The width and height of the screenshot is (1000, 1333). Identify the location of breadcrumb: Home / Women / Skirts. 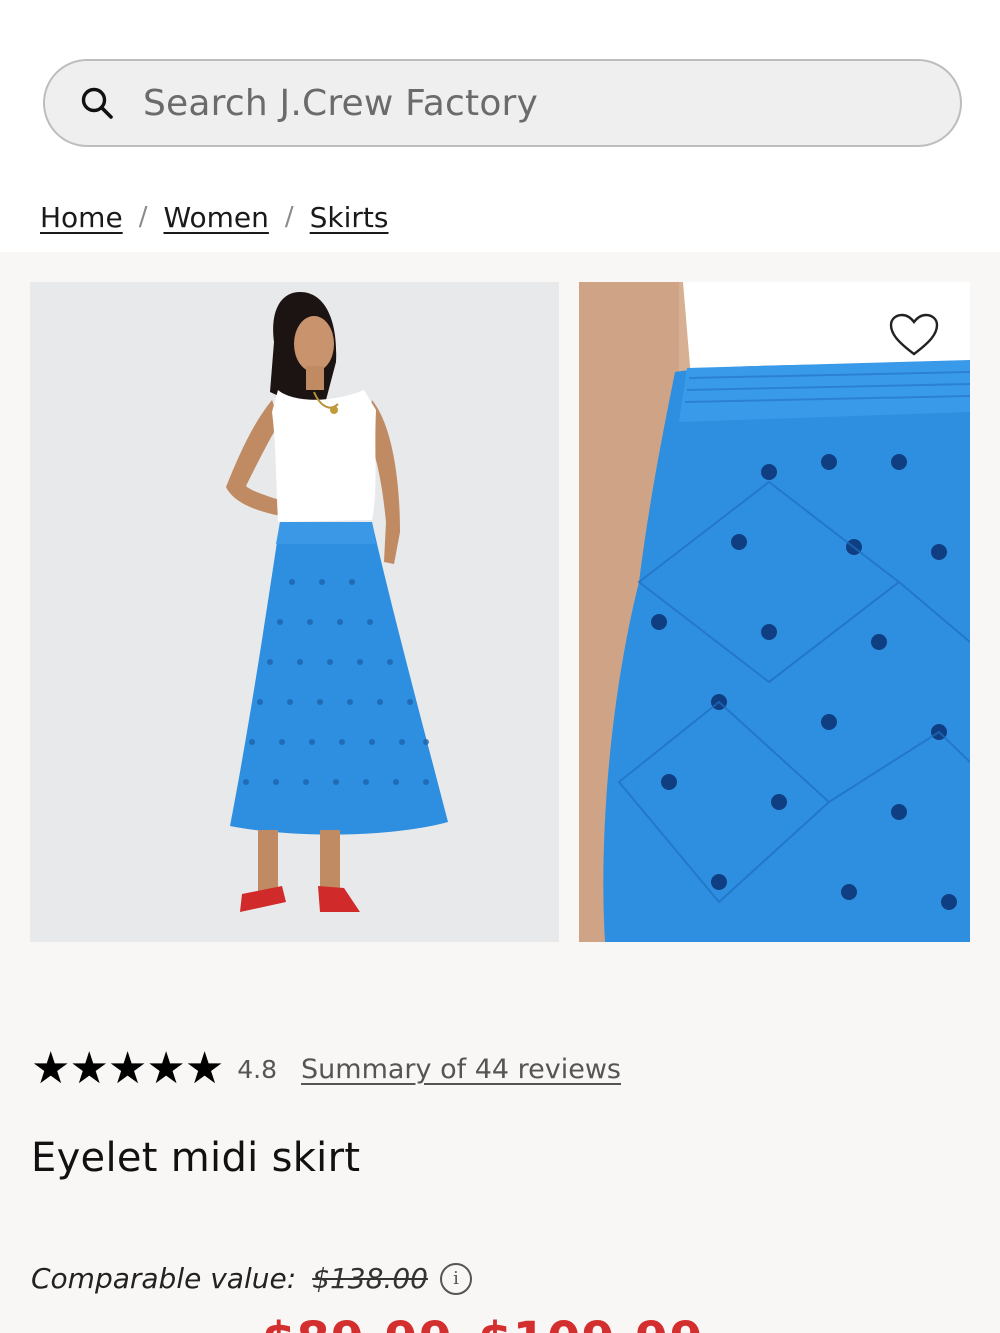
(214, 217).